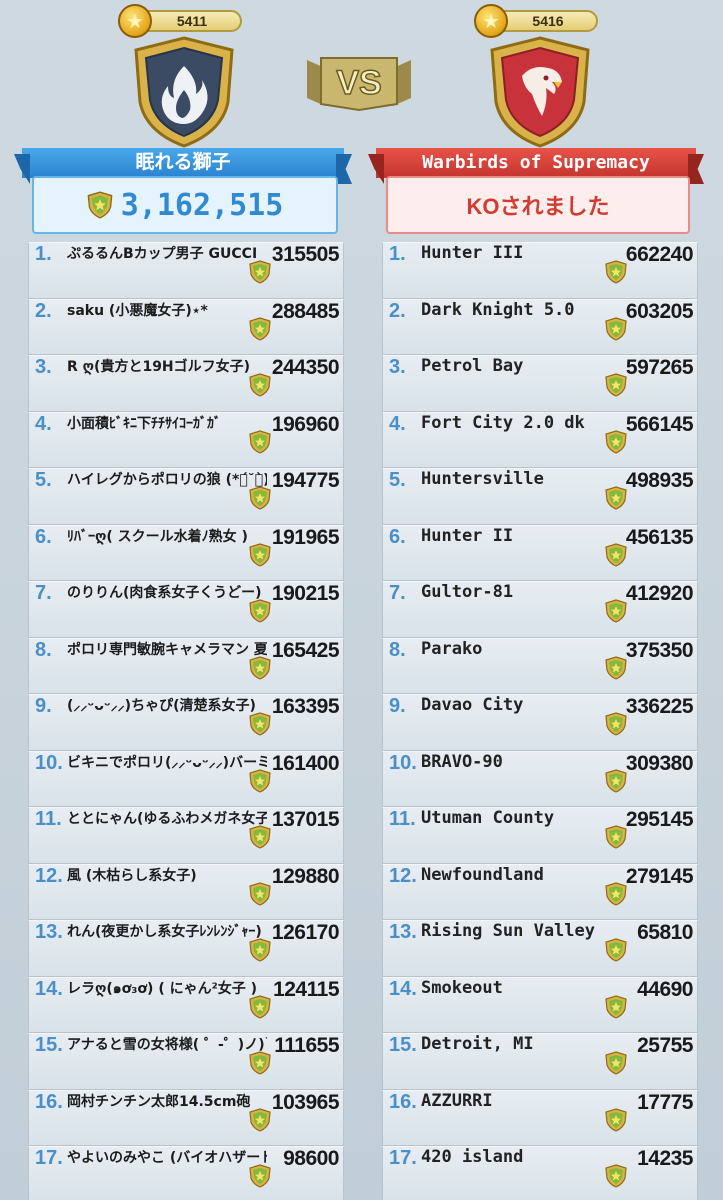 The image size is (723, 1200). Describe the element at coordinates (540, 496) in the screenshot. I see `member-row: 5. Huntersville 498935` at that location.